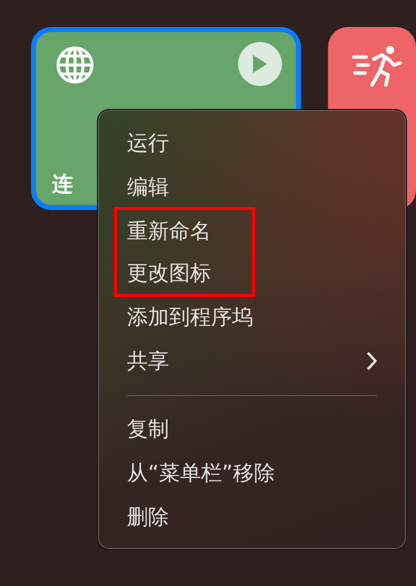 This screenshot has height=586, width=416. Describe the element at coordinates (62, 184) in the screenshot. I see `shortcut-title: 连` at that location.